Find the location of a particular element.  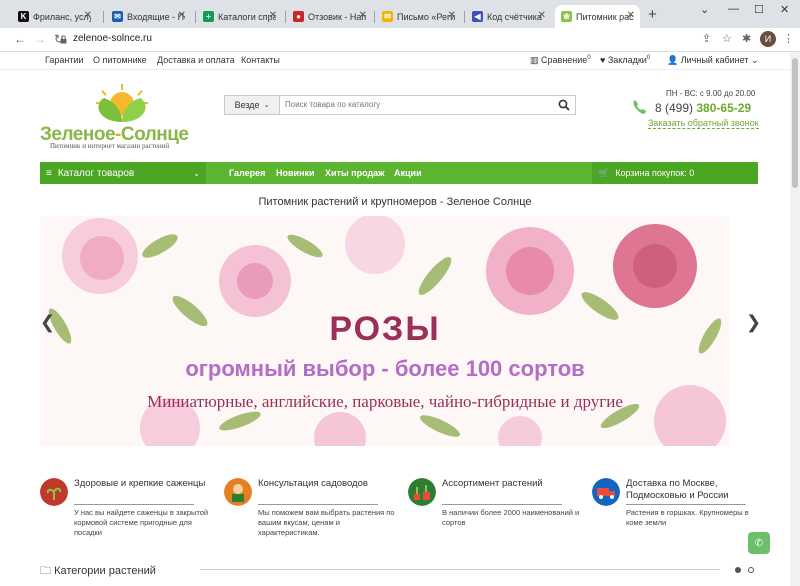

tab-title: Питомник расте is located at coordinates (605, 16).